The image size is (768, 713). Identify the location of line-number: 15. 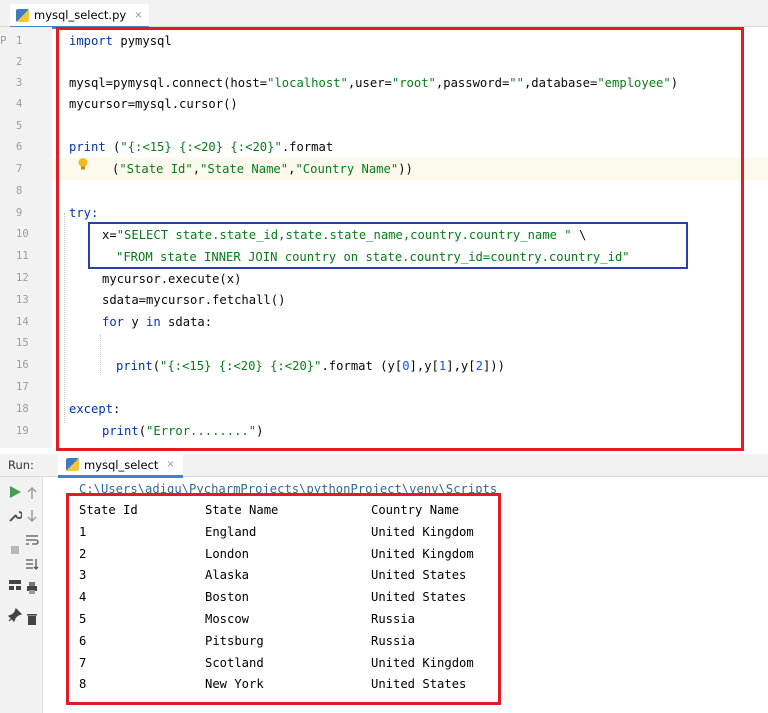
(22, 343).